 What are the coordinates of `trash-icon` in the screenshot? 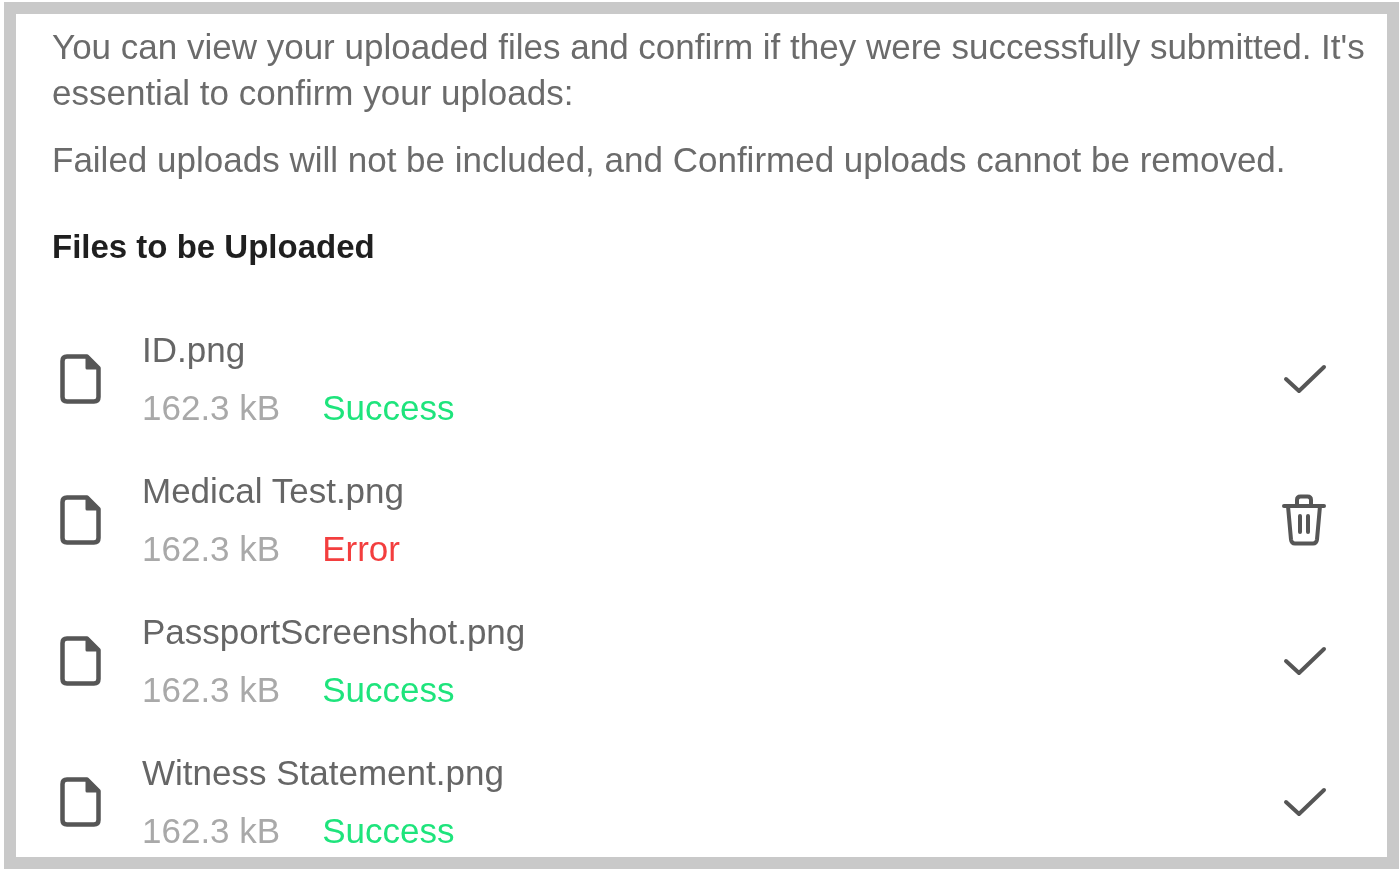 It's located at (1304, 520).